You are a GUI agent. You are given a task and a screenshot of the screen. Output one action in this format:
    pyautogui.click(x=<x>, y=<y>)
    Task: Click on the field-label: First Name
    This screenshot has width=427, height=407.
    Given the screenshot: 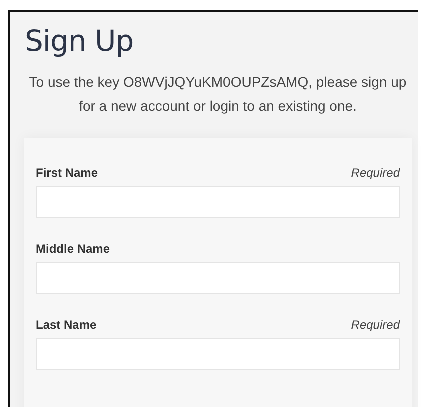 What is the action you would take?
    pyautogui.click(x=67, y=173)
    